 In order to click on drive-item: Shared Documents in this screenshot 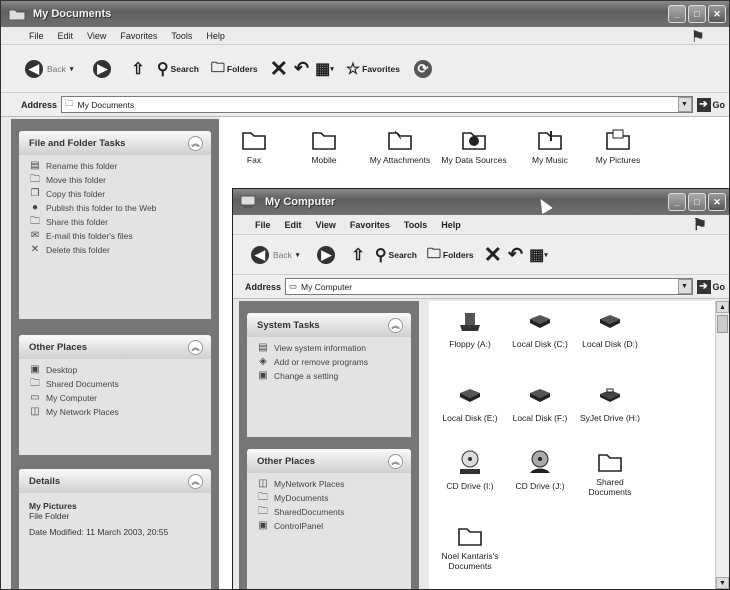, I will do `click(610, 473)`.